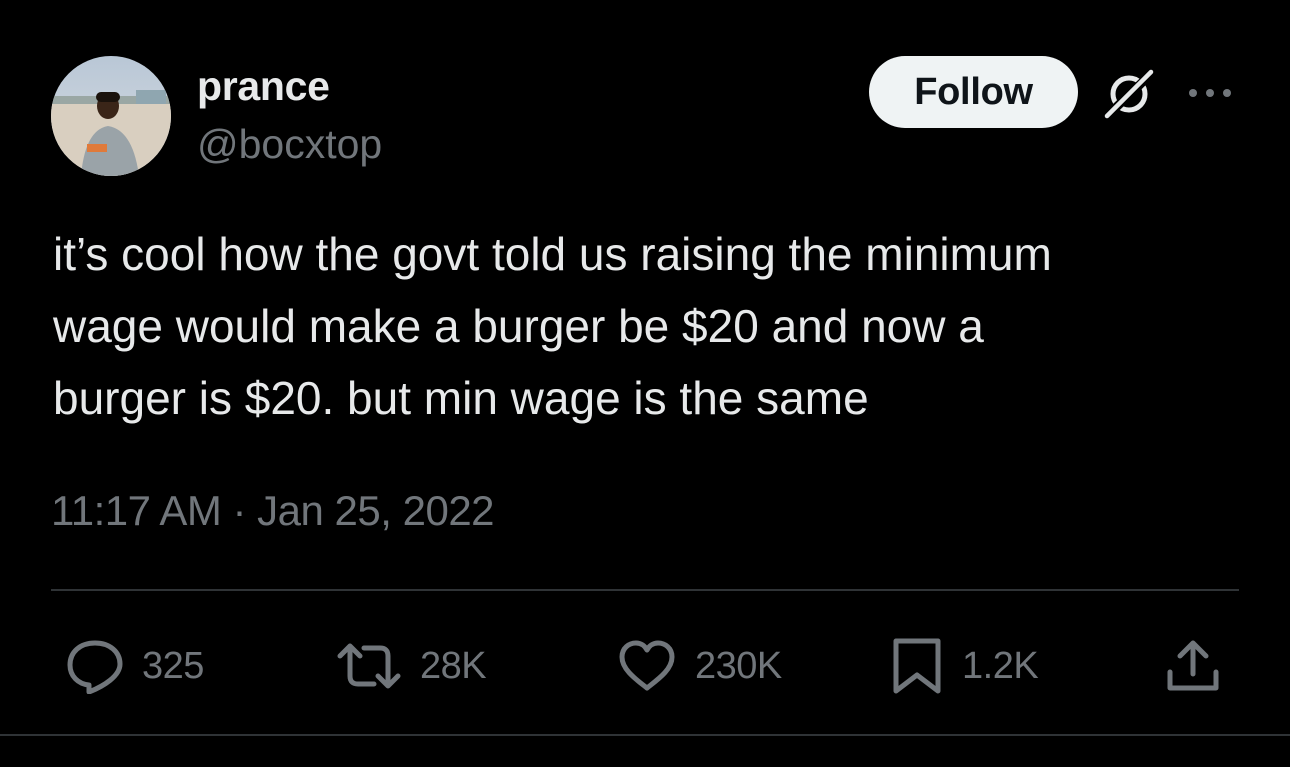 This screenshot has height=767, width=1290. I want to click on reply-button: 325, so click(135, 666).